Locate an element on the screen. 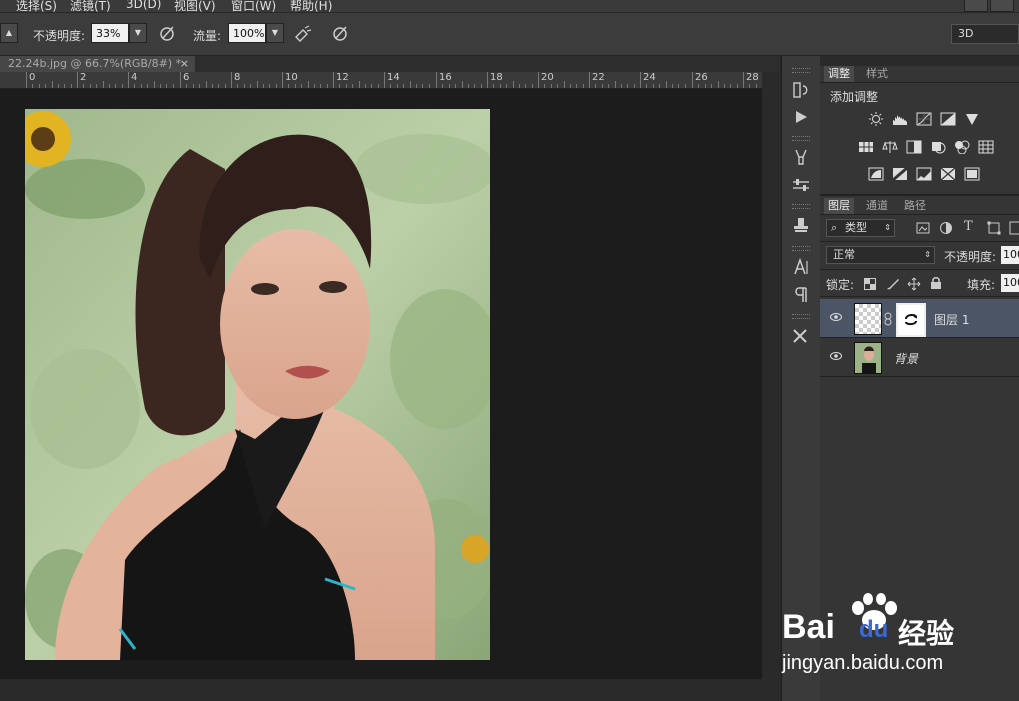  threshold-icon is located at coordinates (924, 174).